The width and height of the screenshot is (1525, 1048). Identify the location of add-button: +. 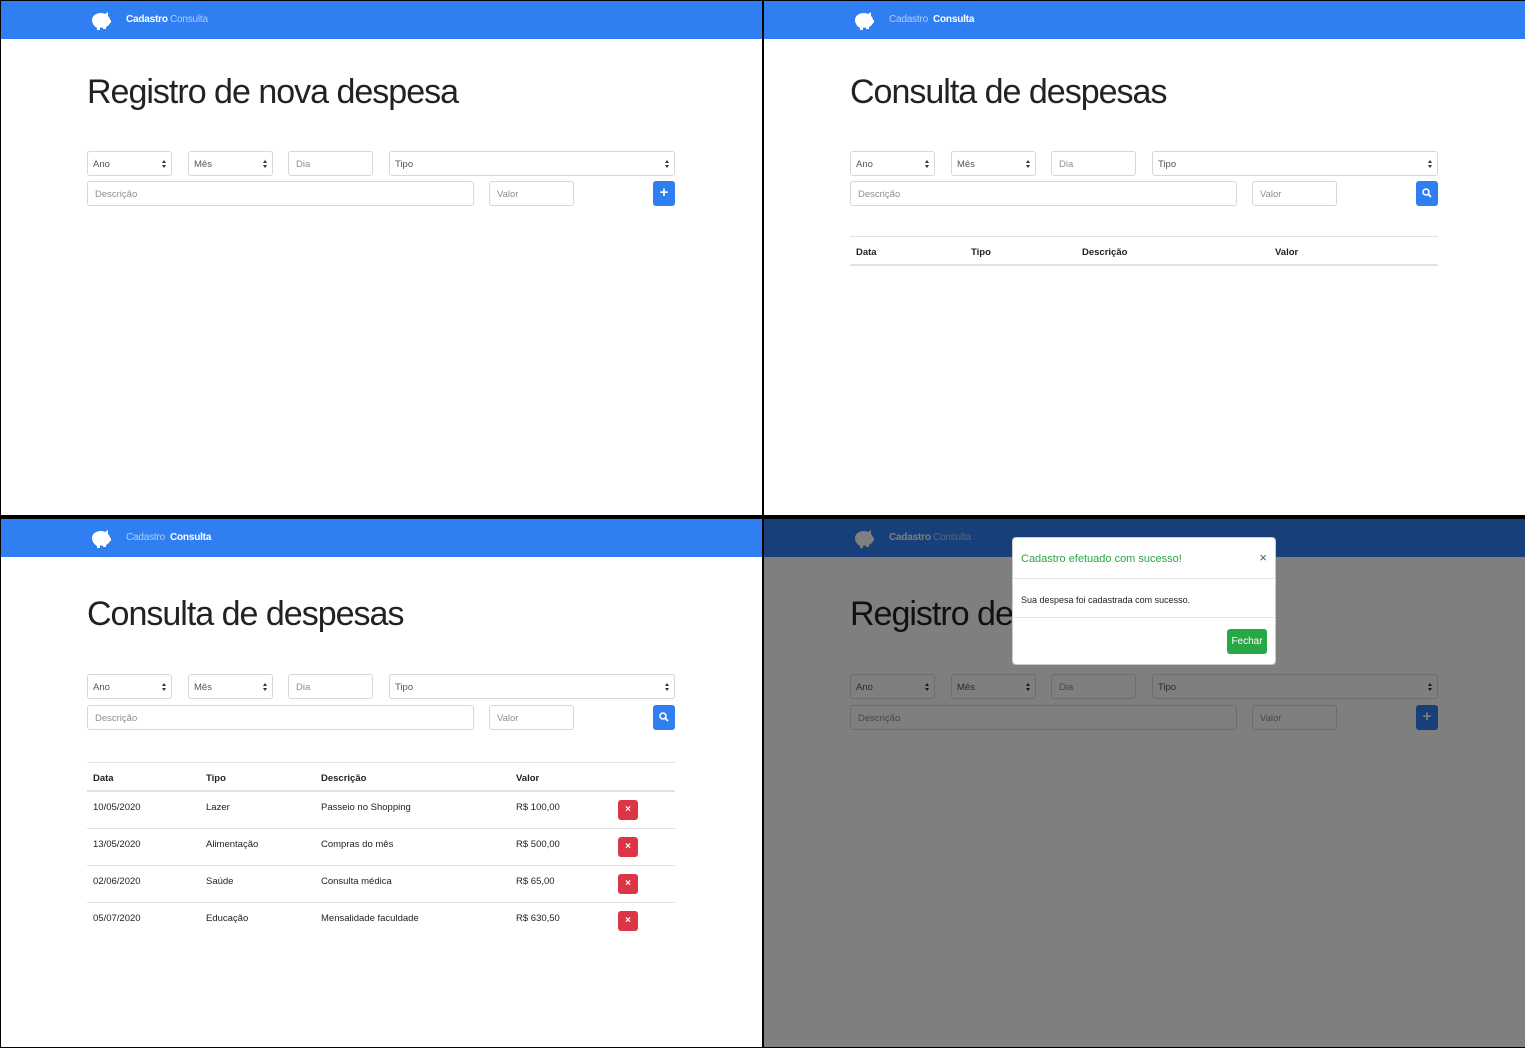
(664, 193).